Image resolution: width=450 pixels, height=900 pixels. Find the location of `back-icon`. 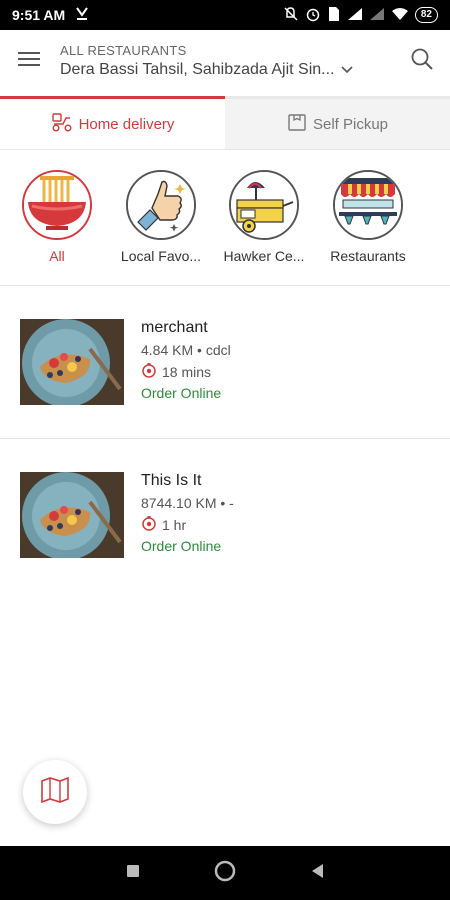

back-icon is located at coordinates (317, 873).